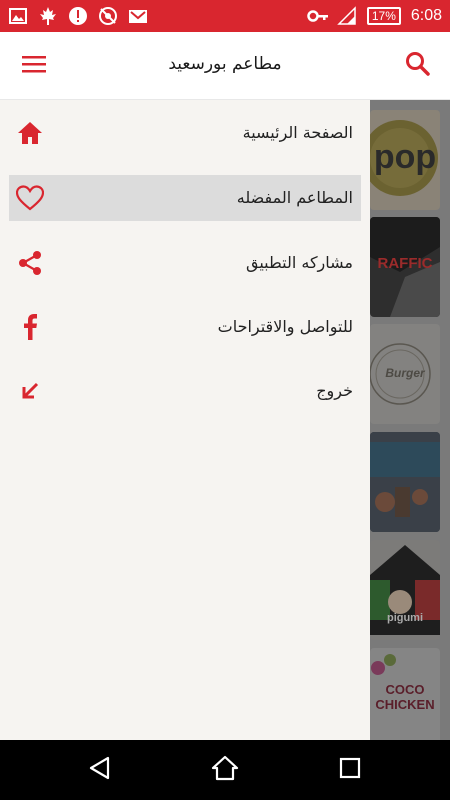 Image resolution: width=450 pixels, height=800 pixels. I want to click on restaurant-card: Burger, so click(405, 374).